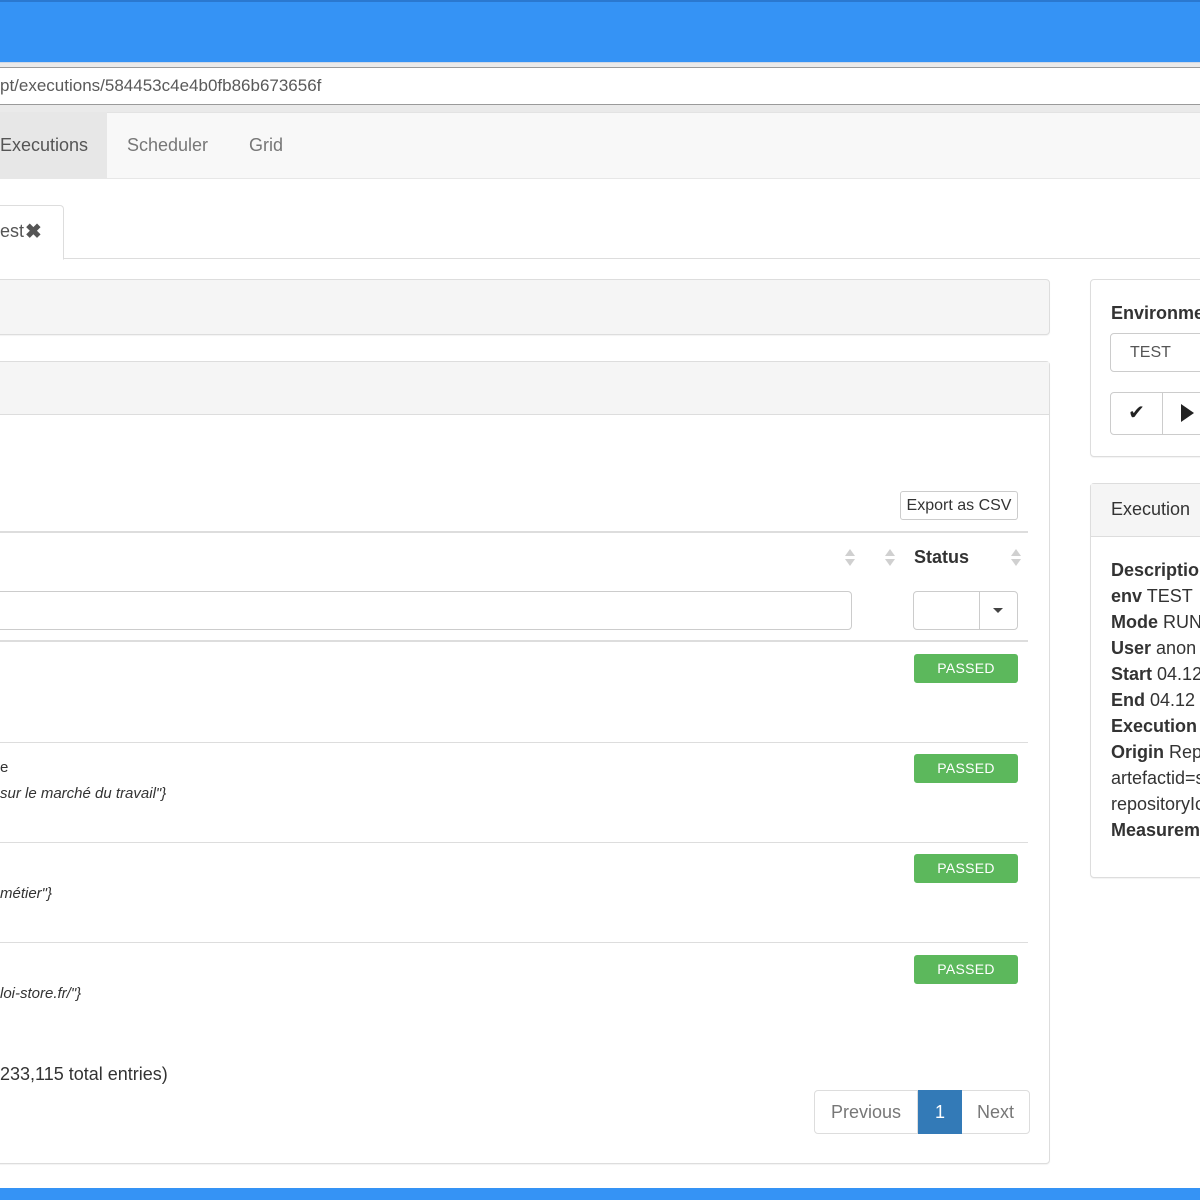 The height and width of the screenshot is (1200, 1200). I want to click on nav-item-scheduler: Scheduler, so click(167, 145).